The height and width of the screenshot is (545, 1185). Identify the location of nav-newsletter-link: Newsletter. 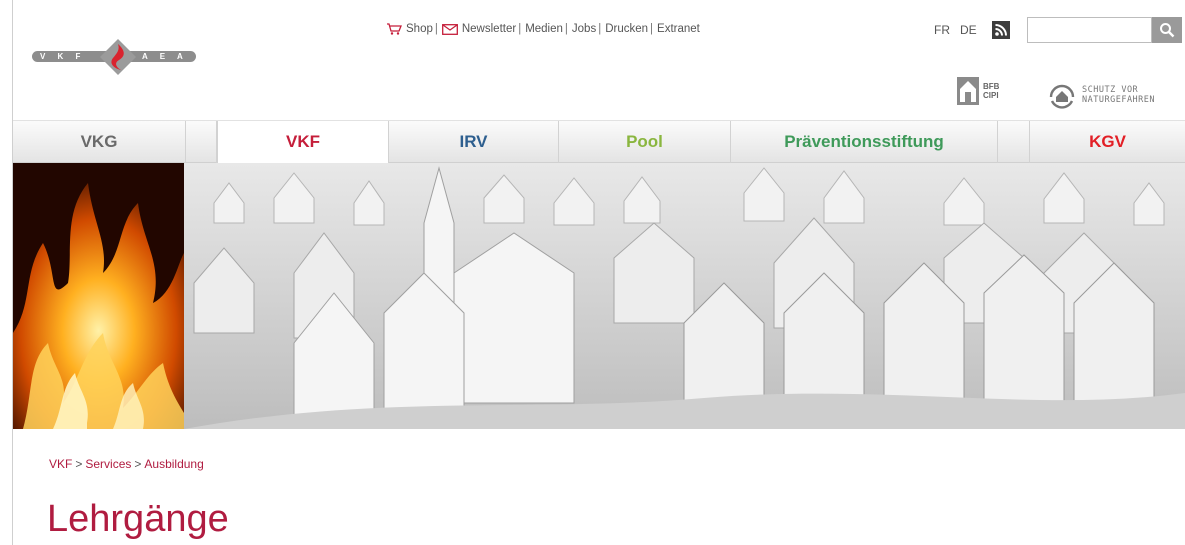
(479, 29).